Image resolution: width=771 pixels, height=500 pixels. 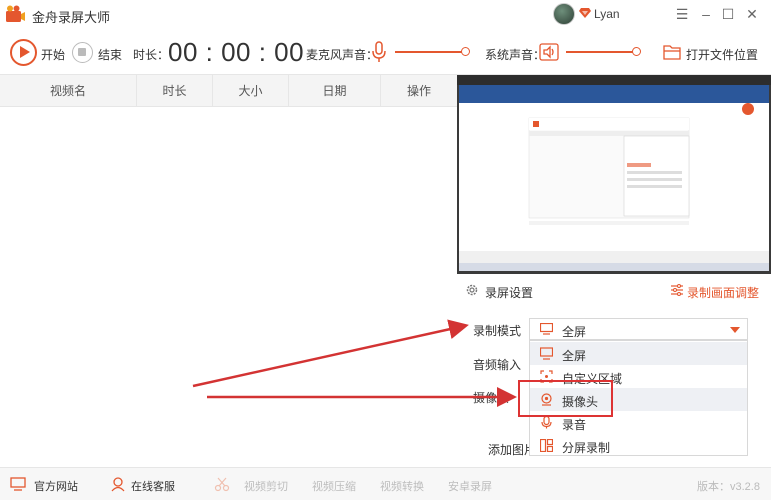 I want to click on title-bar: 金舟录屏大师 Lyan ☰ – ☐ ✕, so click(x=385, y=15).